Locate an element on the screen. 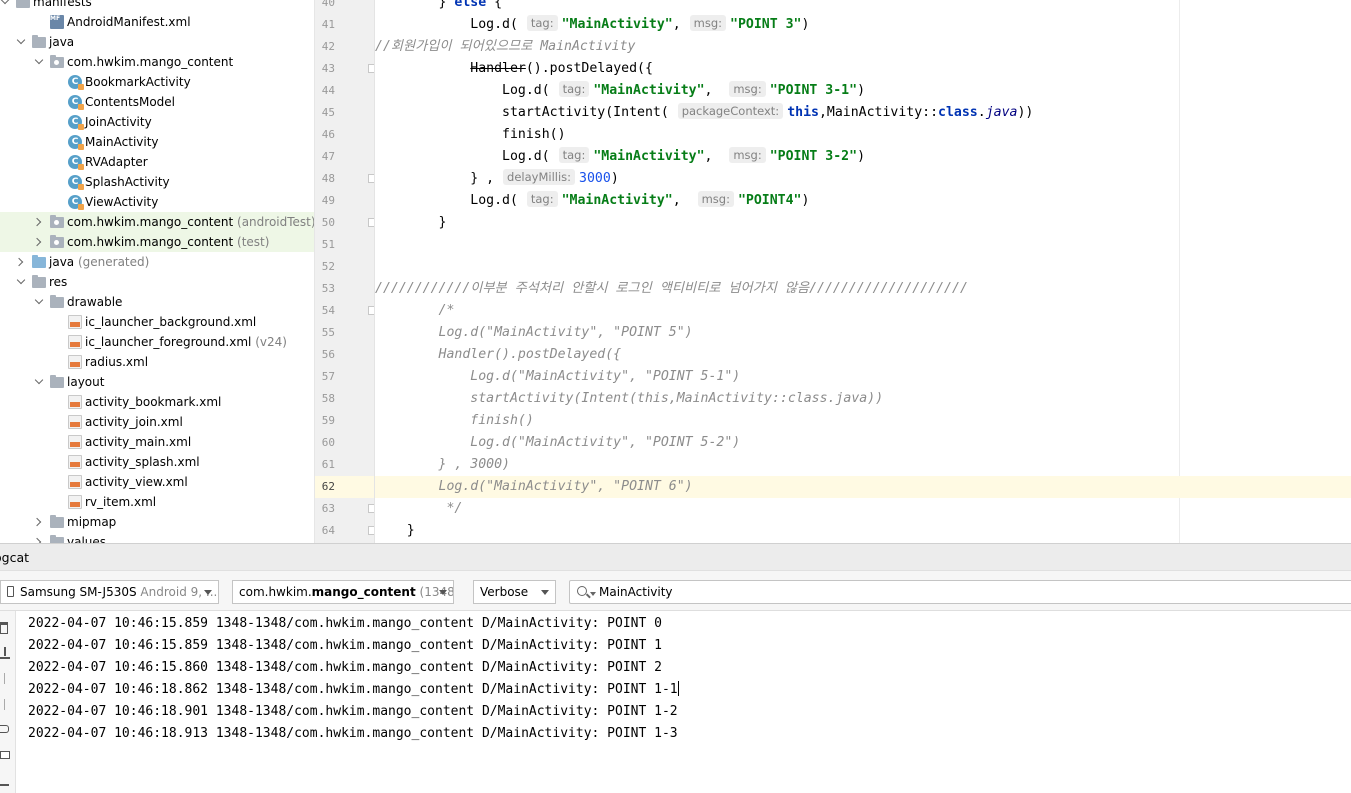 The image size is (1351, 793). search-icon is located at coordinates (582, 591).